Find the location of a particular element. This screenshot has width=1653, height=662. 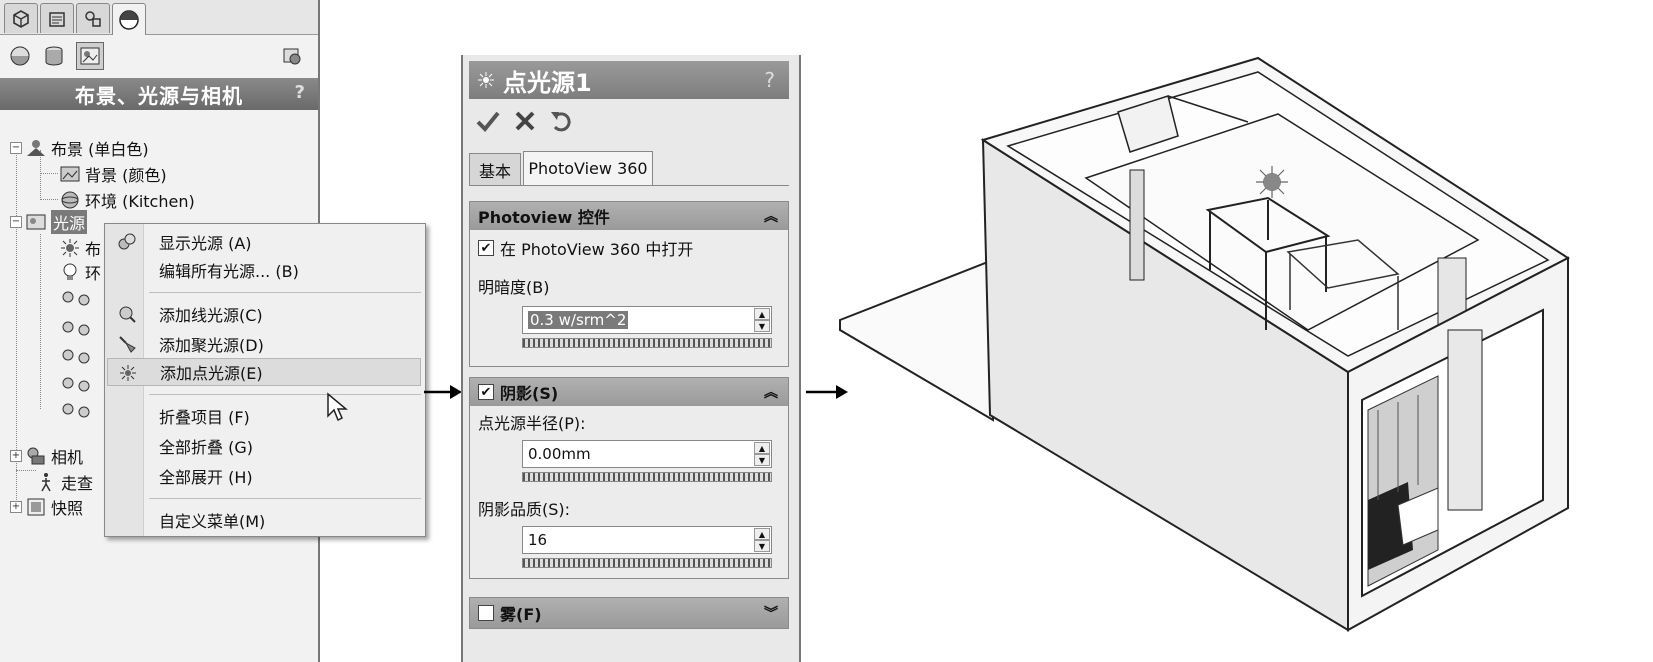

tree-item-environment: 环境 (Kitchen) is located at coordinates (127, 200).